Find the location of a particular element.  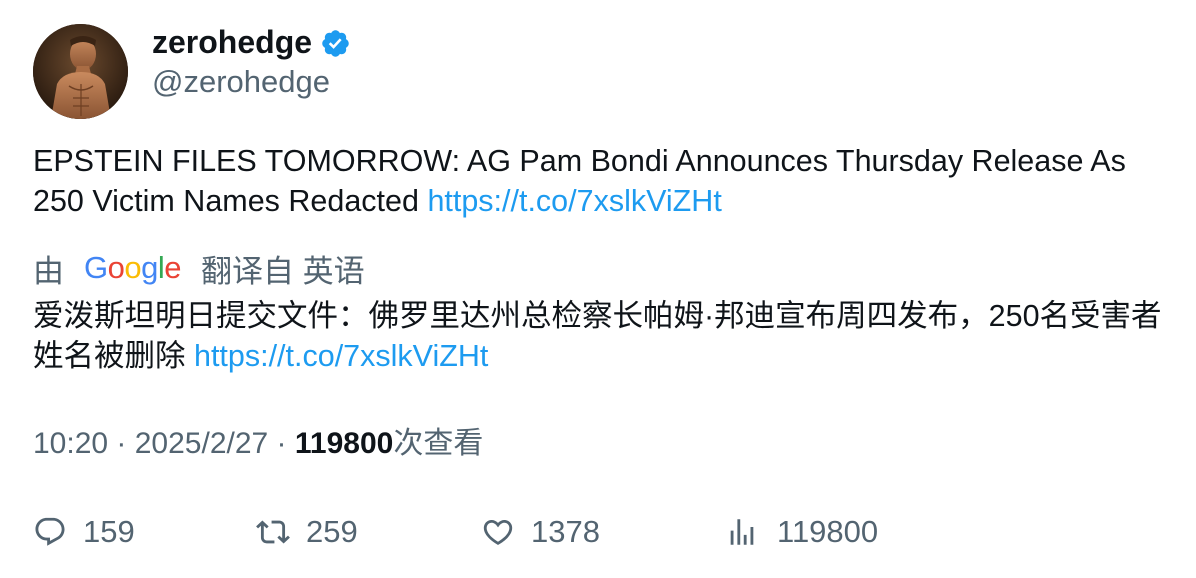

reply-button: 159 is located at coordinates (84, 532).